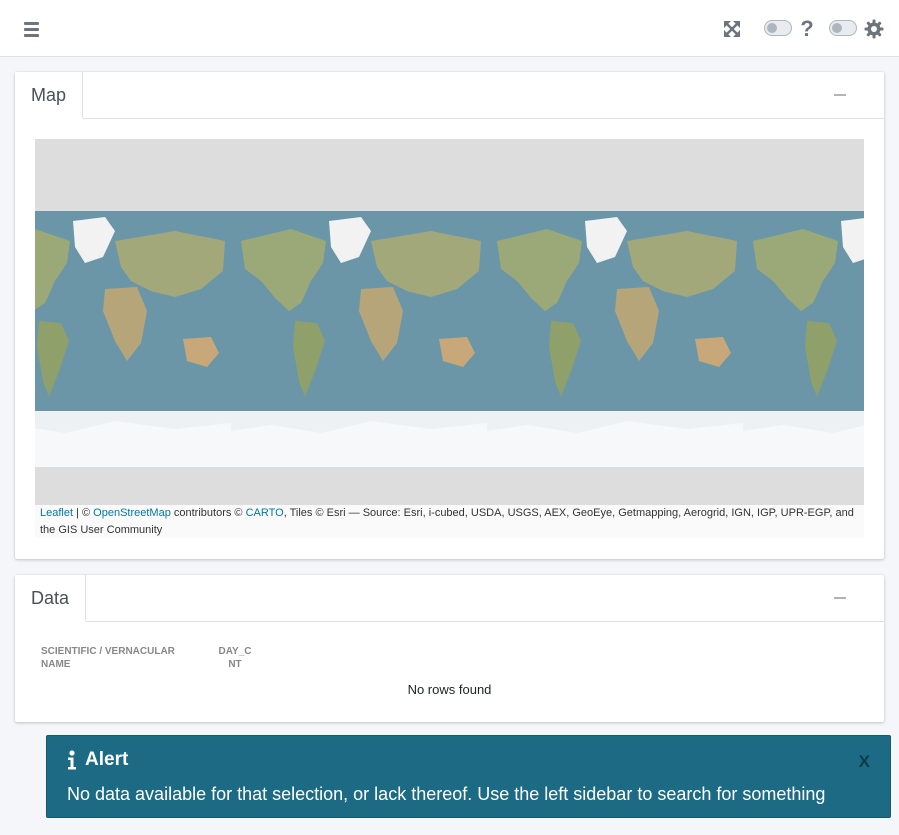 The width and height of the screenshot is (899, 835). I want to click on gear-icon, so click(874, 29).